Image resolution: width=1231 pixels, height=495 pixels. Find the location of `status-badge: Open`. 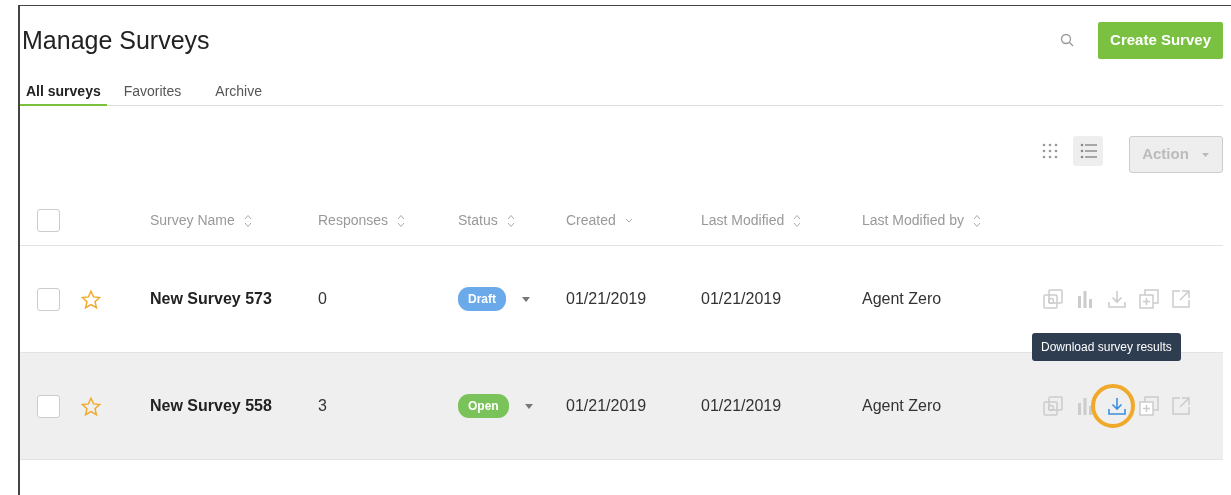

status-badge: Open is located at coordinates (483, 406).